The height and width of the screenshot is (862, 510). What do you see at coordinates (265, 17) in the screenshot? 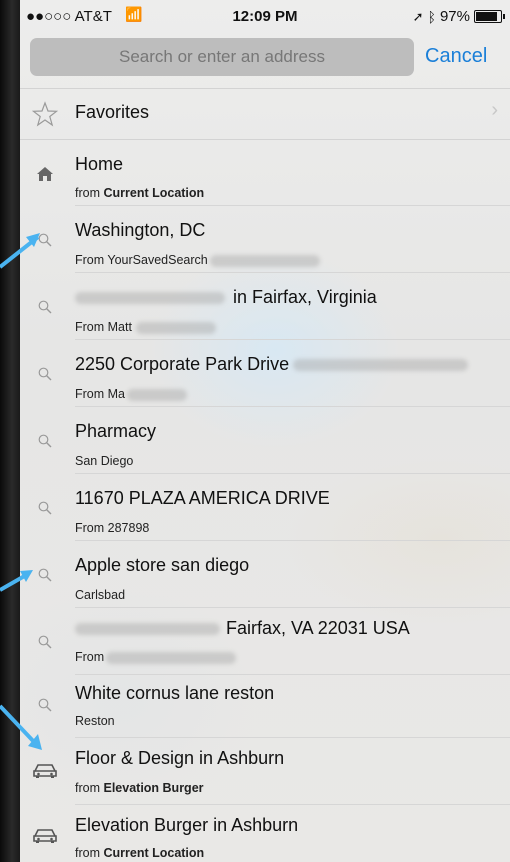
I see `status-bar: ●●○○○ AT&T 📶 12:09 PM ➚ ᛒ 97%` at bounding box center [265, 17].